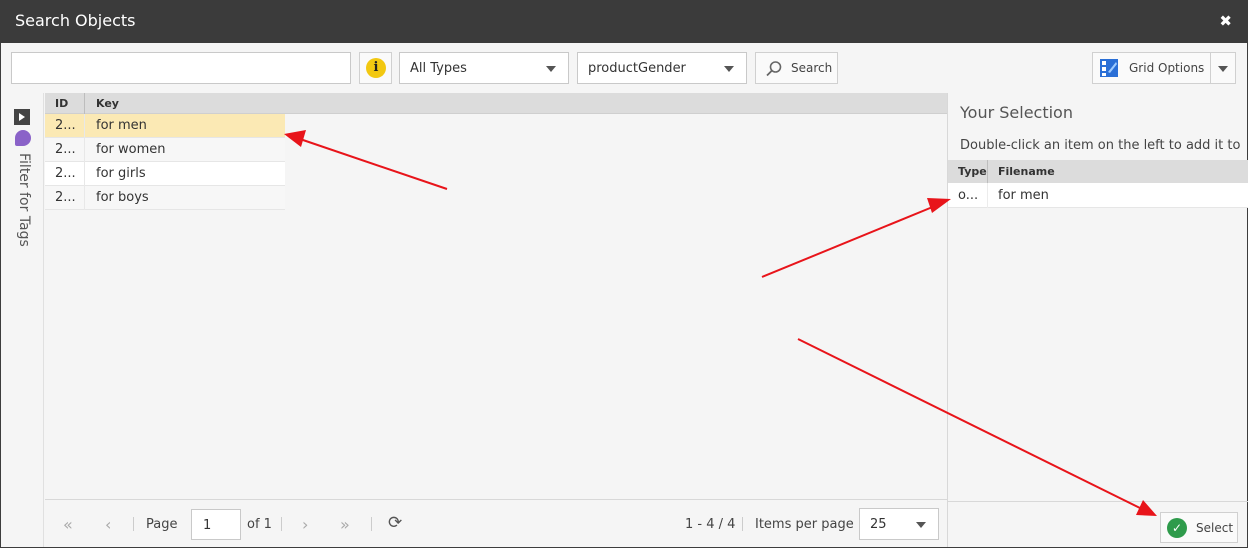 The image size is (1248, 548). Describe the element at coordinates (1098, 171) in the screenshot. I see `selection-grid-header: Type Filename` at that location.